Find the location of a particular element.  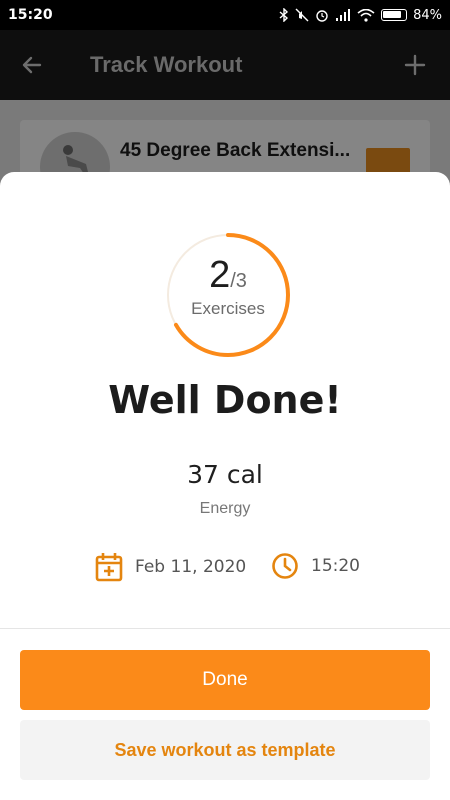

clock-icon is located at coordinates (285, 566).